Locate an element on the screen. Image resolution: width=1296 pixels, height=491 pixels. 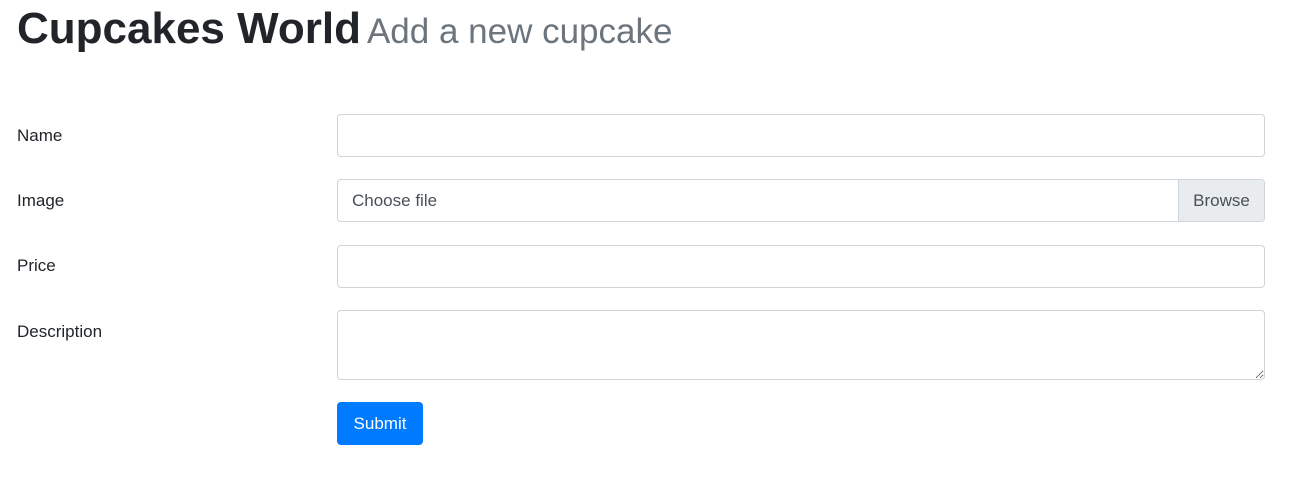
name-label: Name is located at coordinates (40, 135).